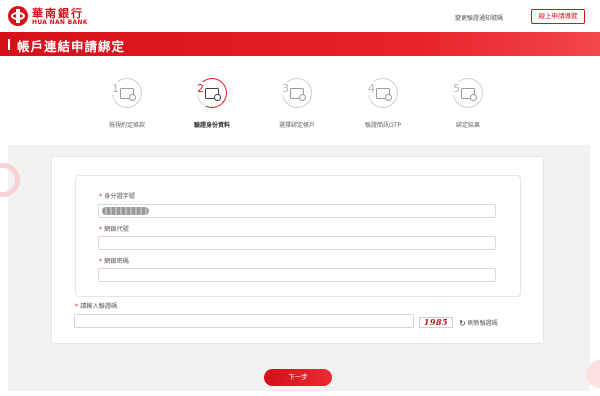 This screenshot has width=600, height=396. I want to click on terms-document-icon, so click(128, 94).